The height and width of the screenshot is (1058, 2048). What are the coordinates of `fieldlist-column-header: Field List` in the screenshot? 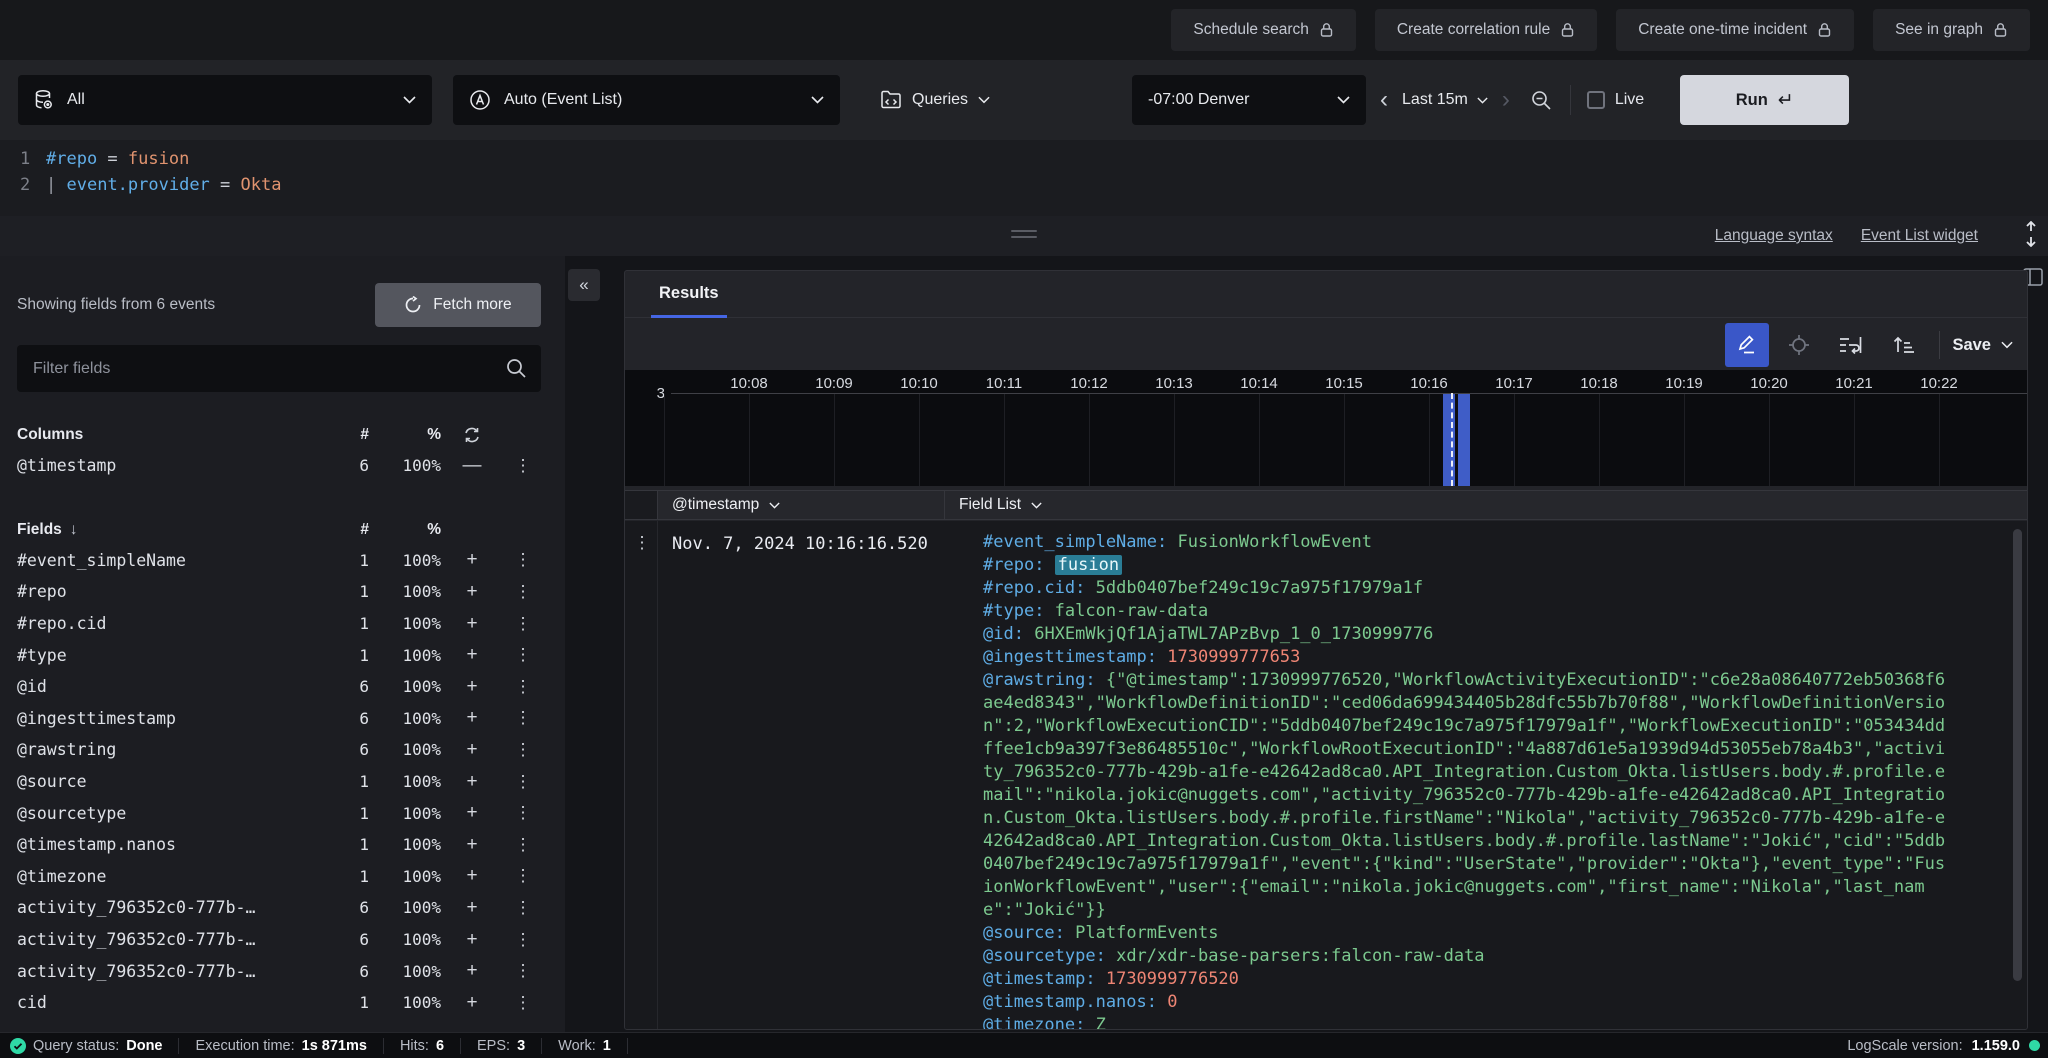 It's located at (1486, 505).